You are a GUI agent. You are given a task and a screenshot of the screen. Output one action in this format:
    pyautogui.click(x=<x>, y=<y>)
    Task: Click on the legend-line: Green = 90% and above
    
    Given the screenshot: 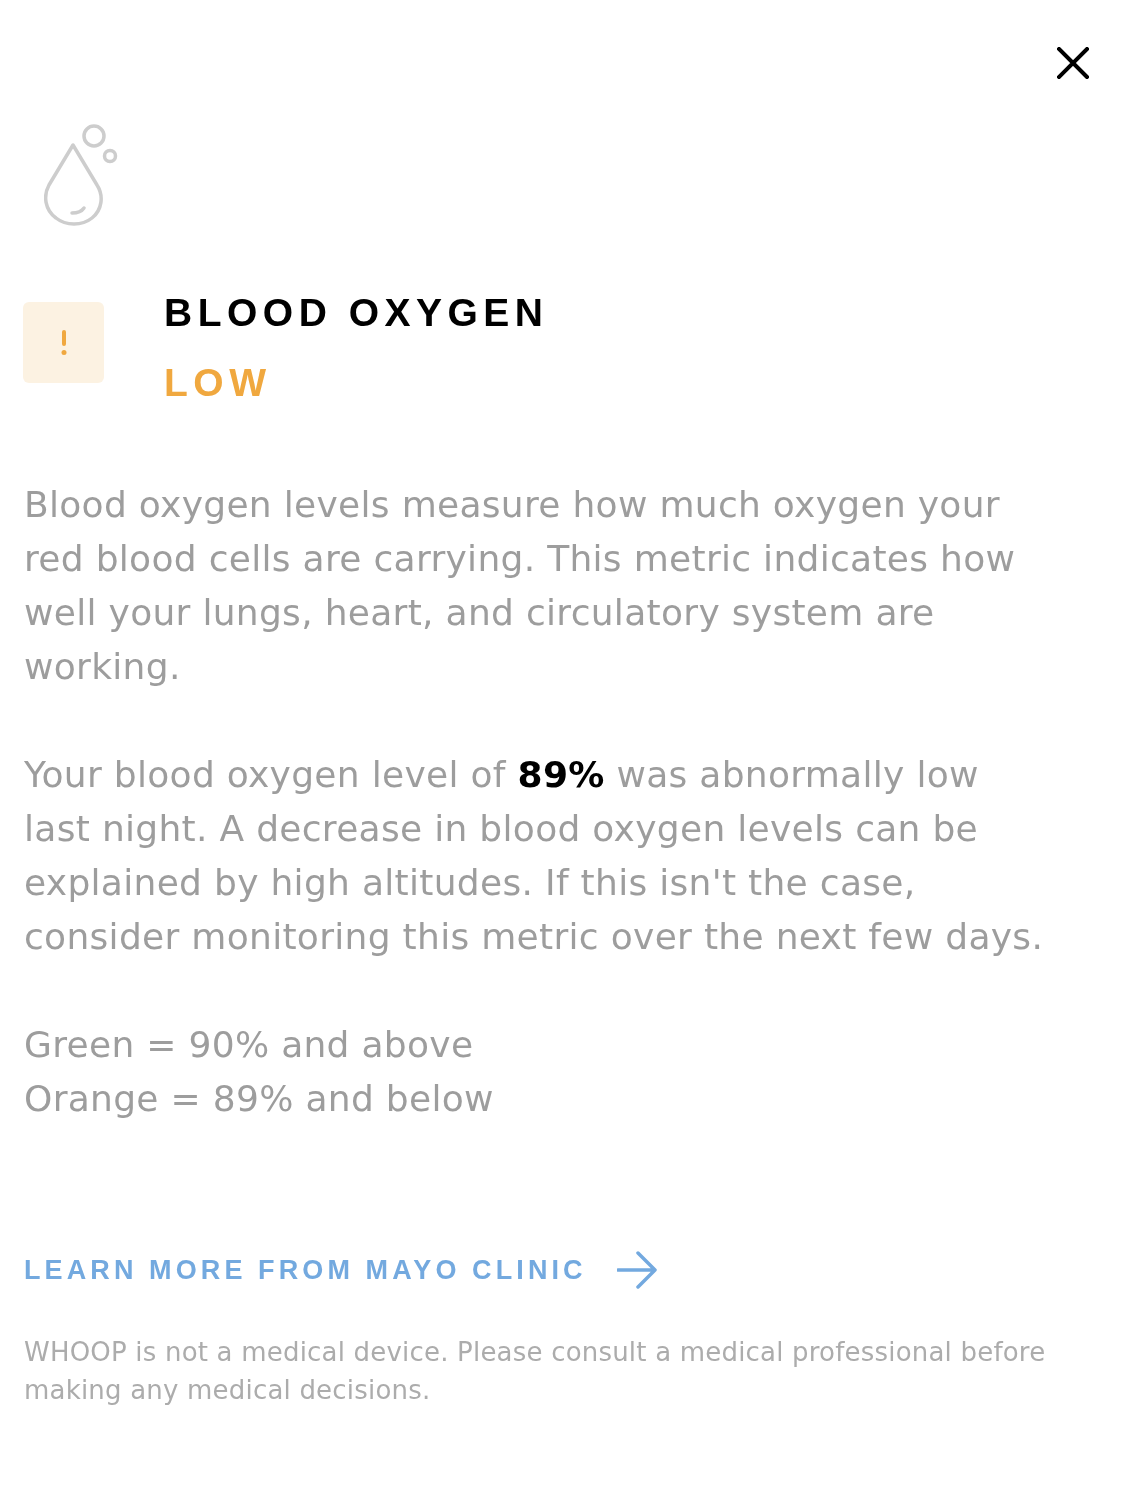 What is the action you would take?
    pyautogui.click(x=249, y=1045)
    